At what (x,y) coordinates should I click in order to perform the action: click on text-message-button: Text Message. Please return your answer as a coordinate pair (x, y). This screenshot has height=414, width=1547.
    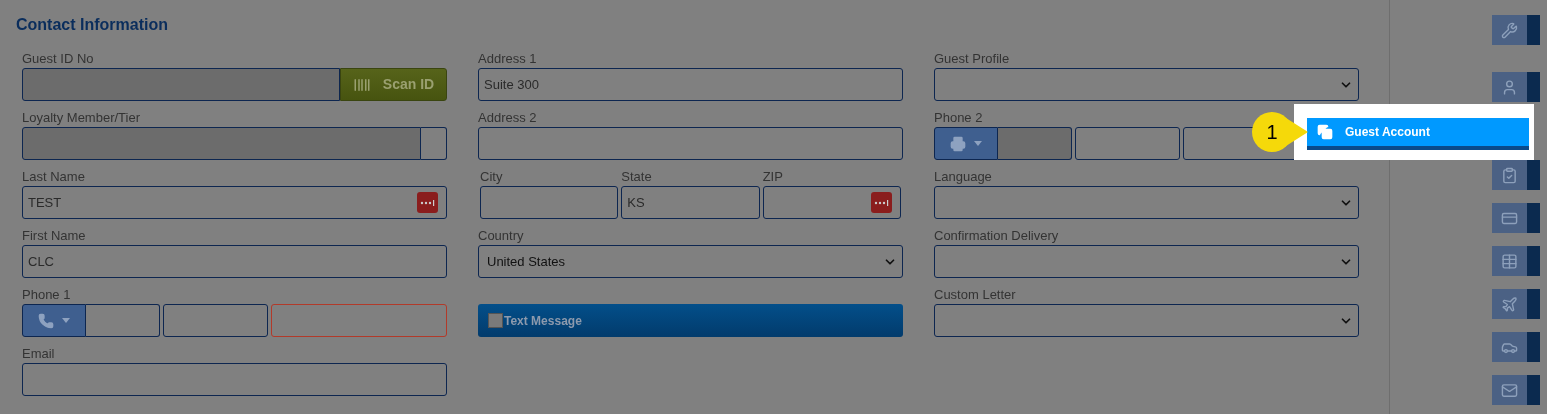
    Looking at the image, I should click on (690, 320).